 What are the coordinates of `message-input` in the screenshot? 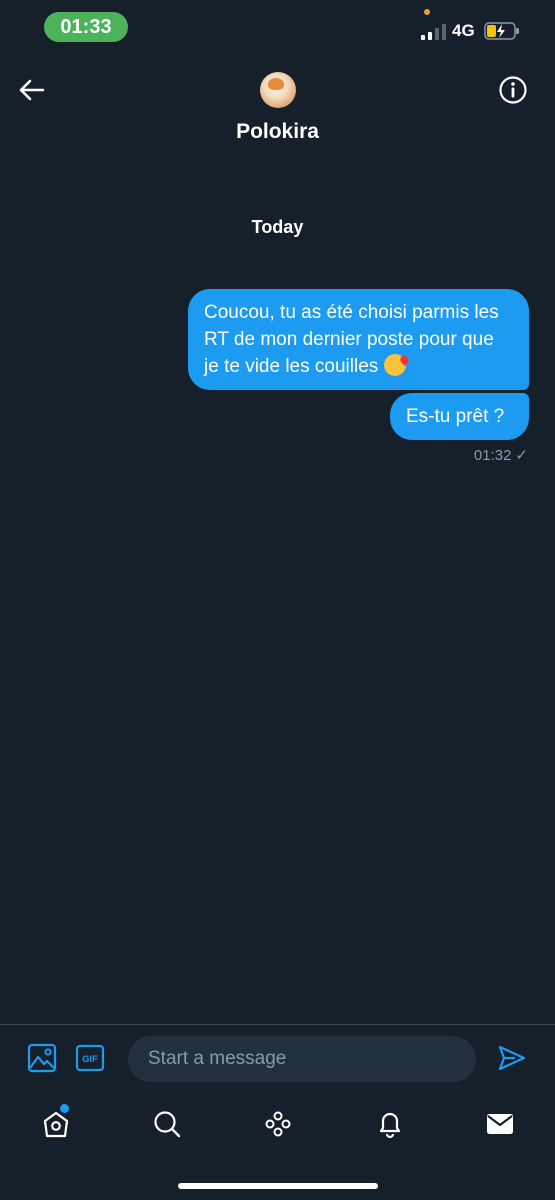 It's located at (302, 1059).